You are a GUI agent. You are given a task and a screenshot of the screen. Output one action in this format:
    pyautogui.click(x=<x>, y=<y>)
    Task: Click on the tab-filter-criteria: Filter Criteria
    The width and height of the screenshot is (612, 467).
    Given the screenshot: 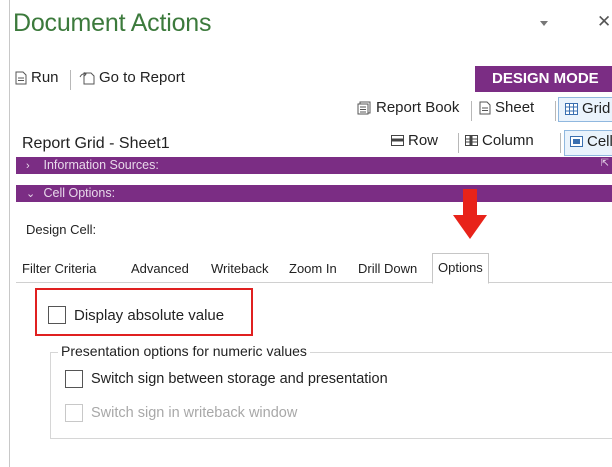 What is the action you would take?
    pyautogui.click(x=59, y=270)
    